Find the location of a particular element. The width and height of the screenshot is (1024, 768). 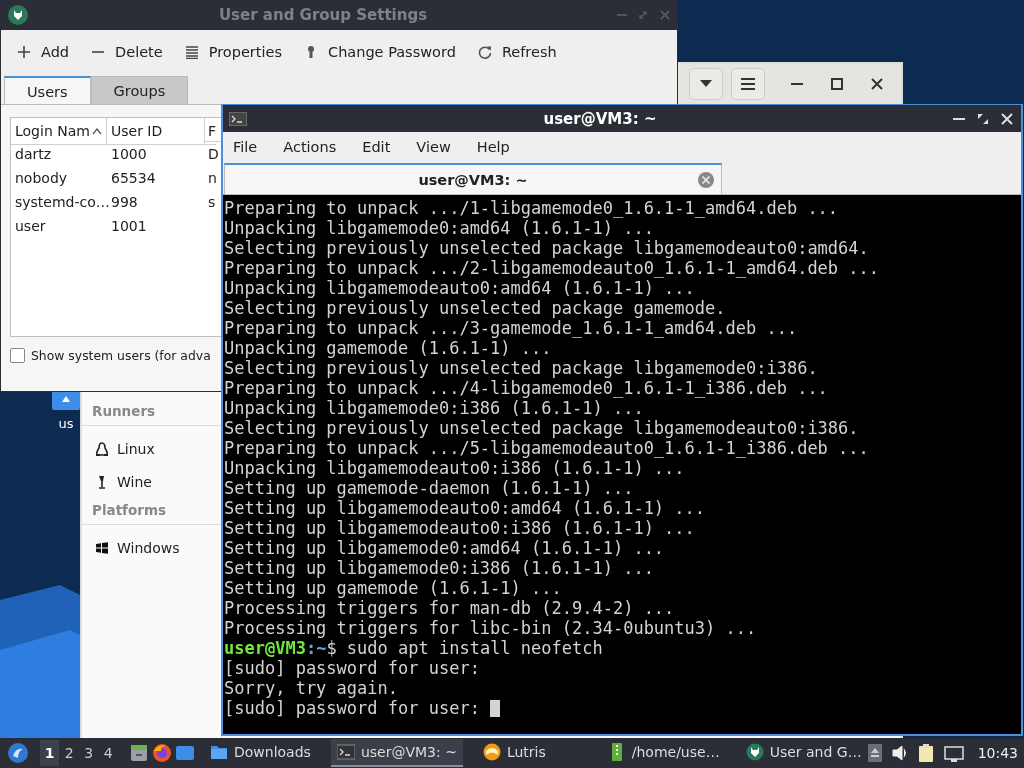

table-cell-text: 1001 is located at coordinates (129, 226).